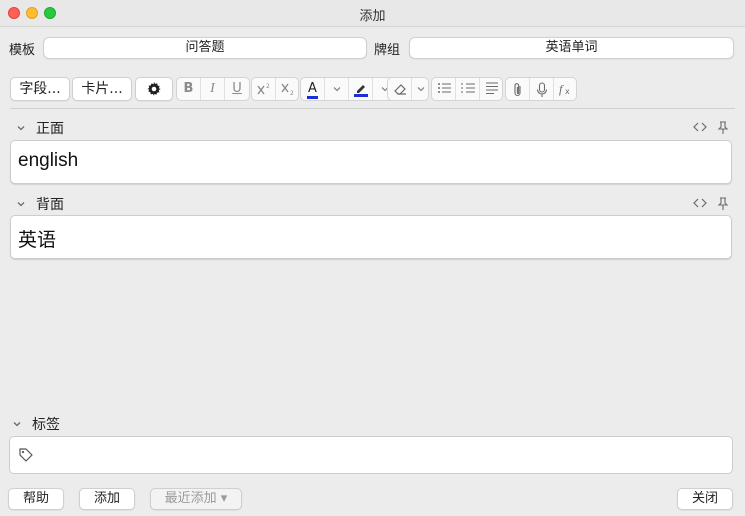 The height and width of the screenshot is (516, 745). I want to click on numbered-list-button, so click(468, 89).